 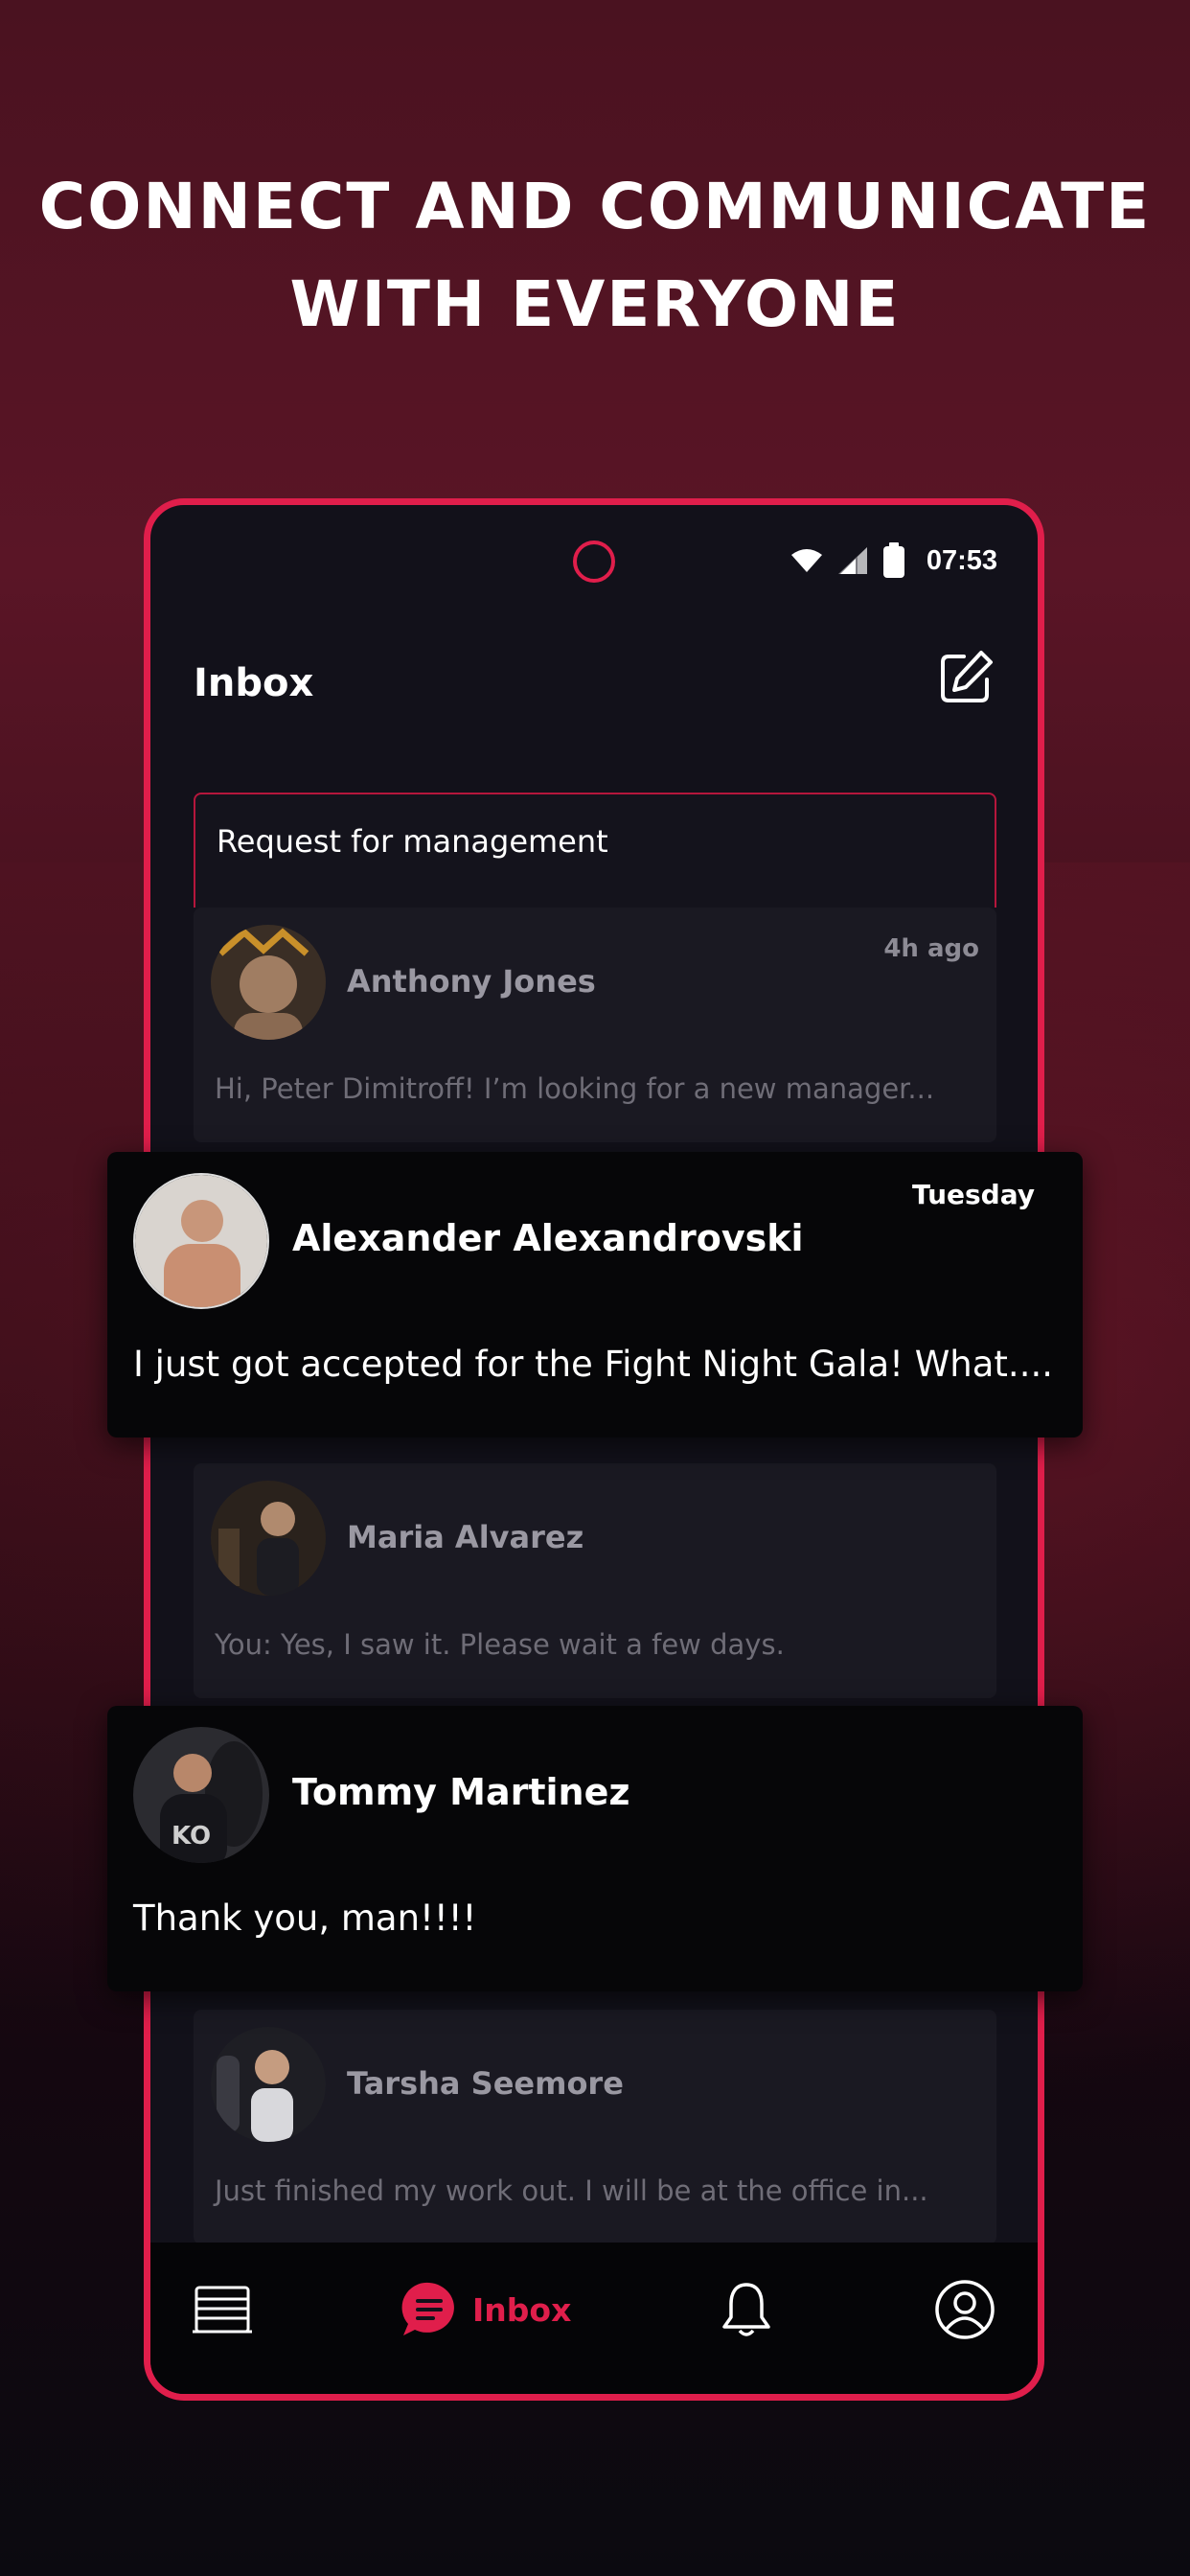 I want to click on profile-icon, so click(x=965, y=2309).